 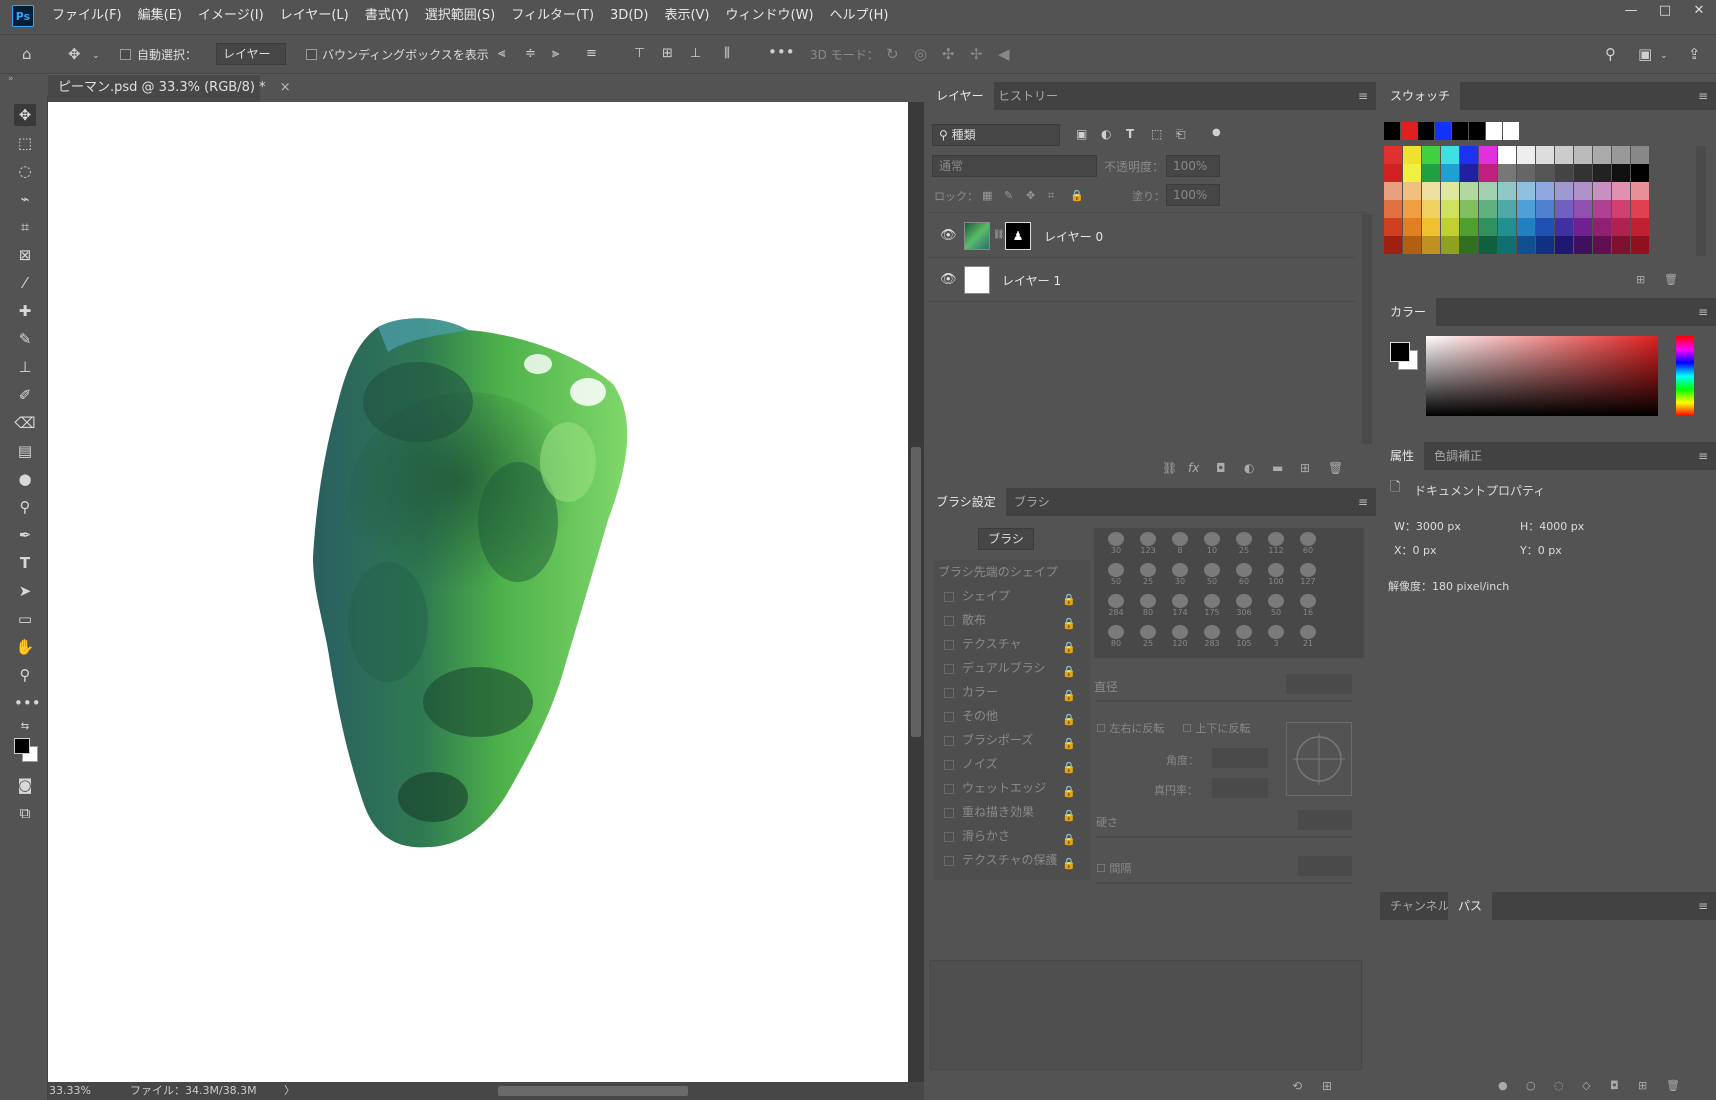 What do you see at coordinates (1130, 728) in the screenshot?
I see `flip-x-checkbox: ☐ 左右に反転` at bounding box center [1130, 728].